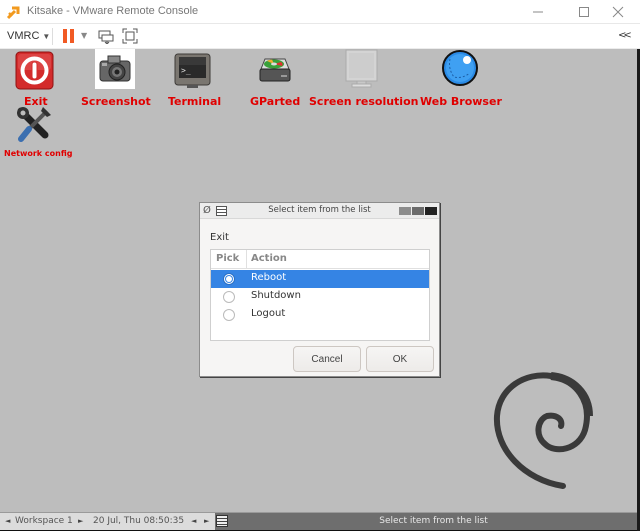 The height and width of the screenshot is (531, 640). I want to click on desktop-icon-screenshot, so click(115, 69).